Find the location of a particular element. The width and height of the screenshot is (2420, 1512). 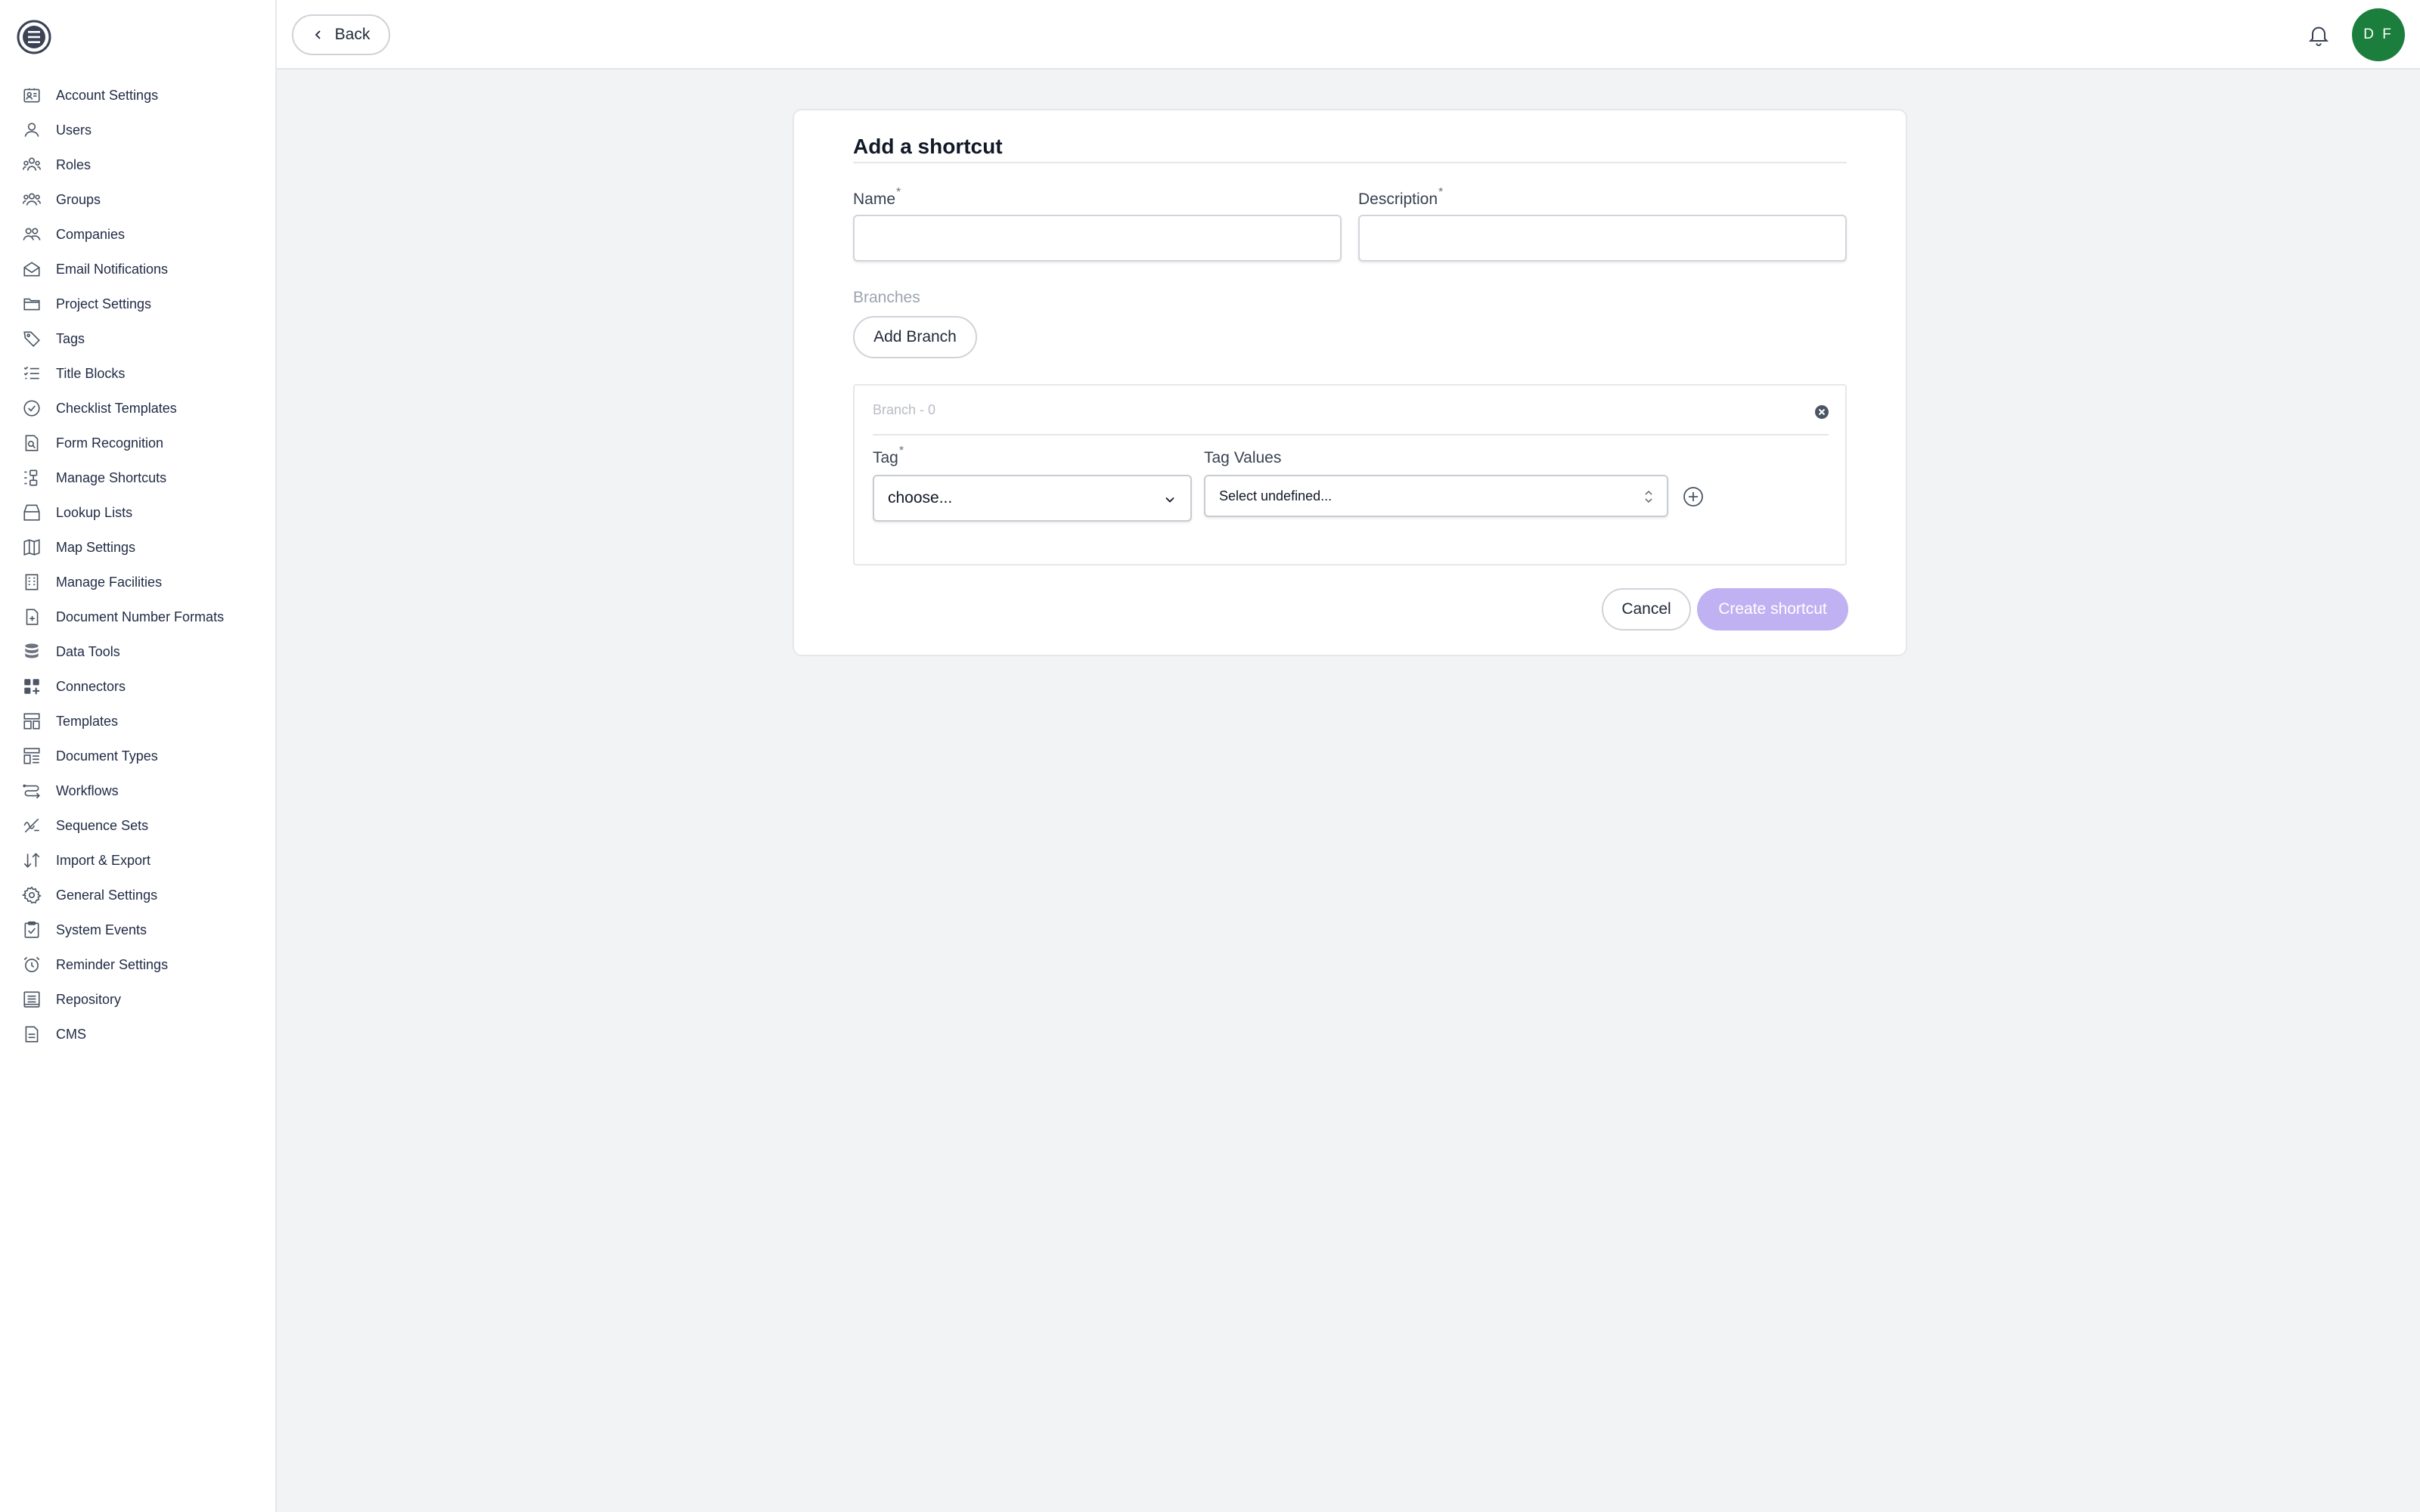

sidebar-item-manage-facilities: Manage Facilities is located at coordinates (138, 583).